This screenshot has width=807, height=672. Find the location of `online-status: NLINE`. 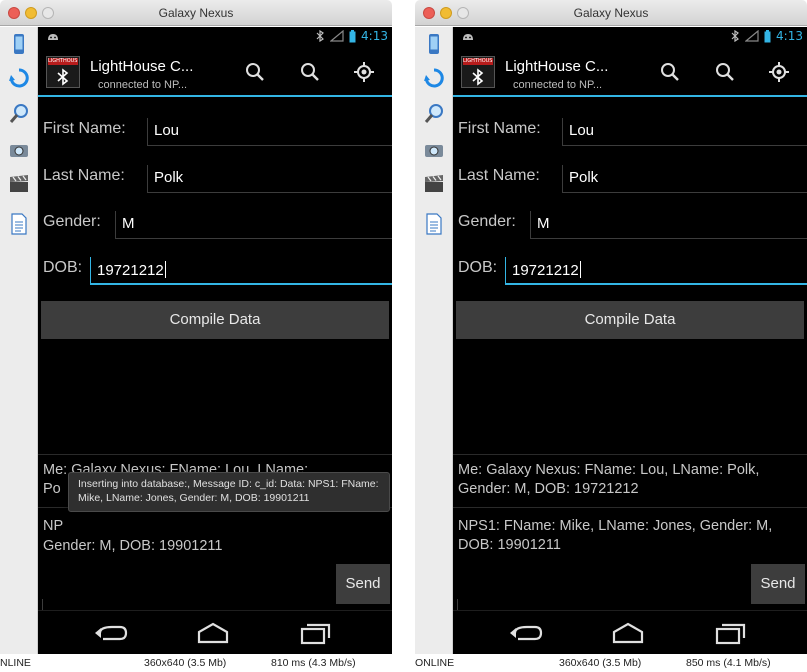

online-status: NLINE is located at coordinates (15, 663).